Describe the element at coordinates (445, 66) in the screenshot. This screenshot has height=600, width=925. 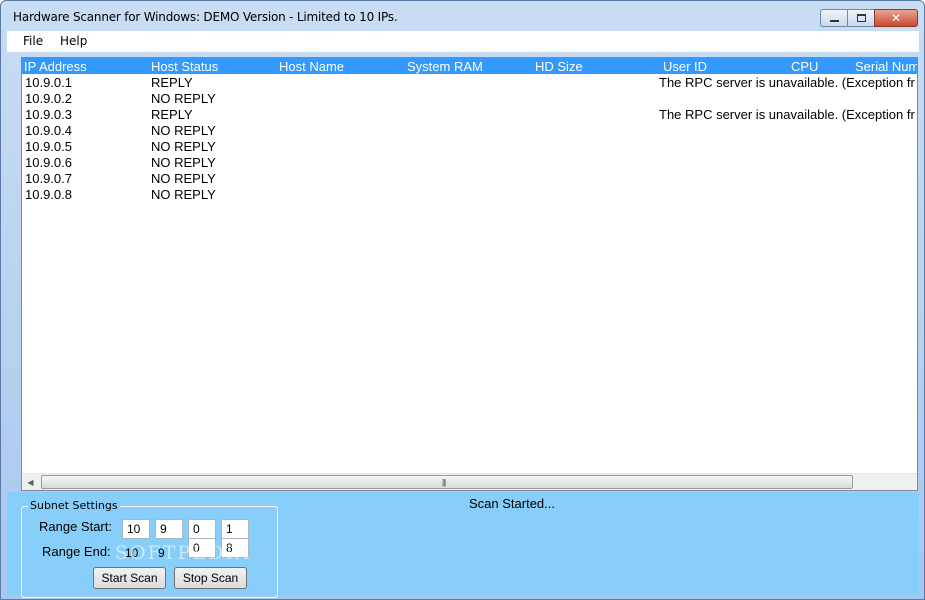
I see `column-system-ram: System RAM` at that location.